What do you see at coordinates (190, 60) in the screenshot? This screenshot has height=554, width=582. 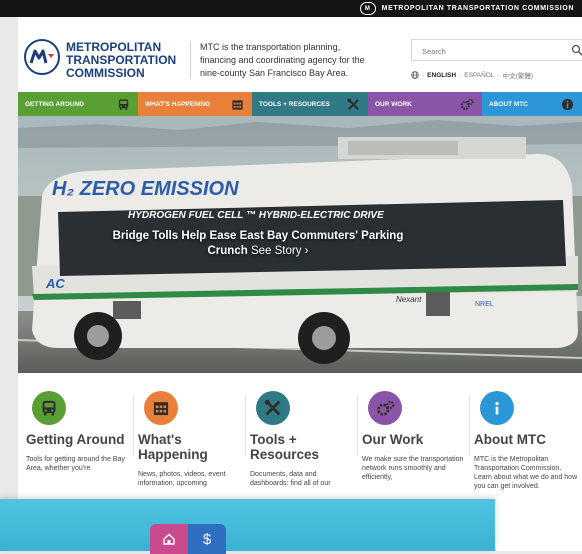 I see `header-divider` at bounding box center [190, 60].